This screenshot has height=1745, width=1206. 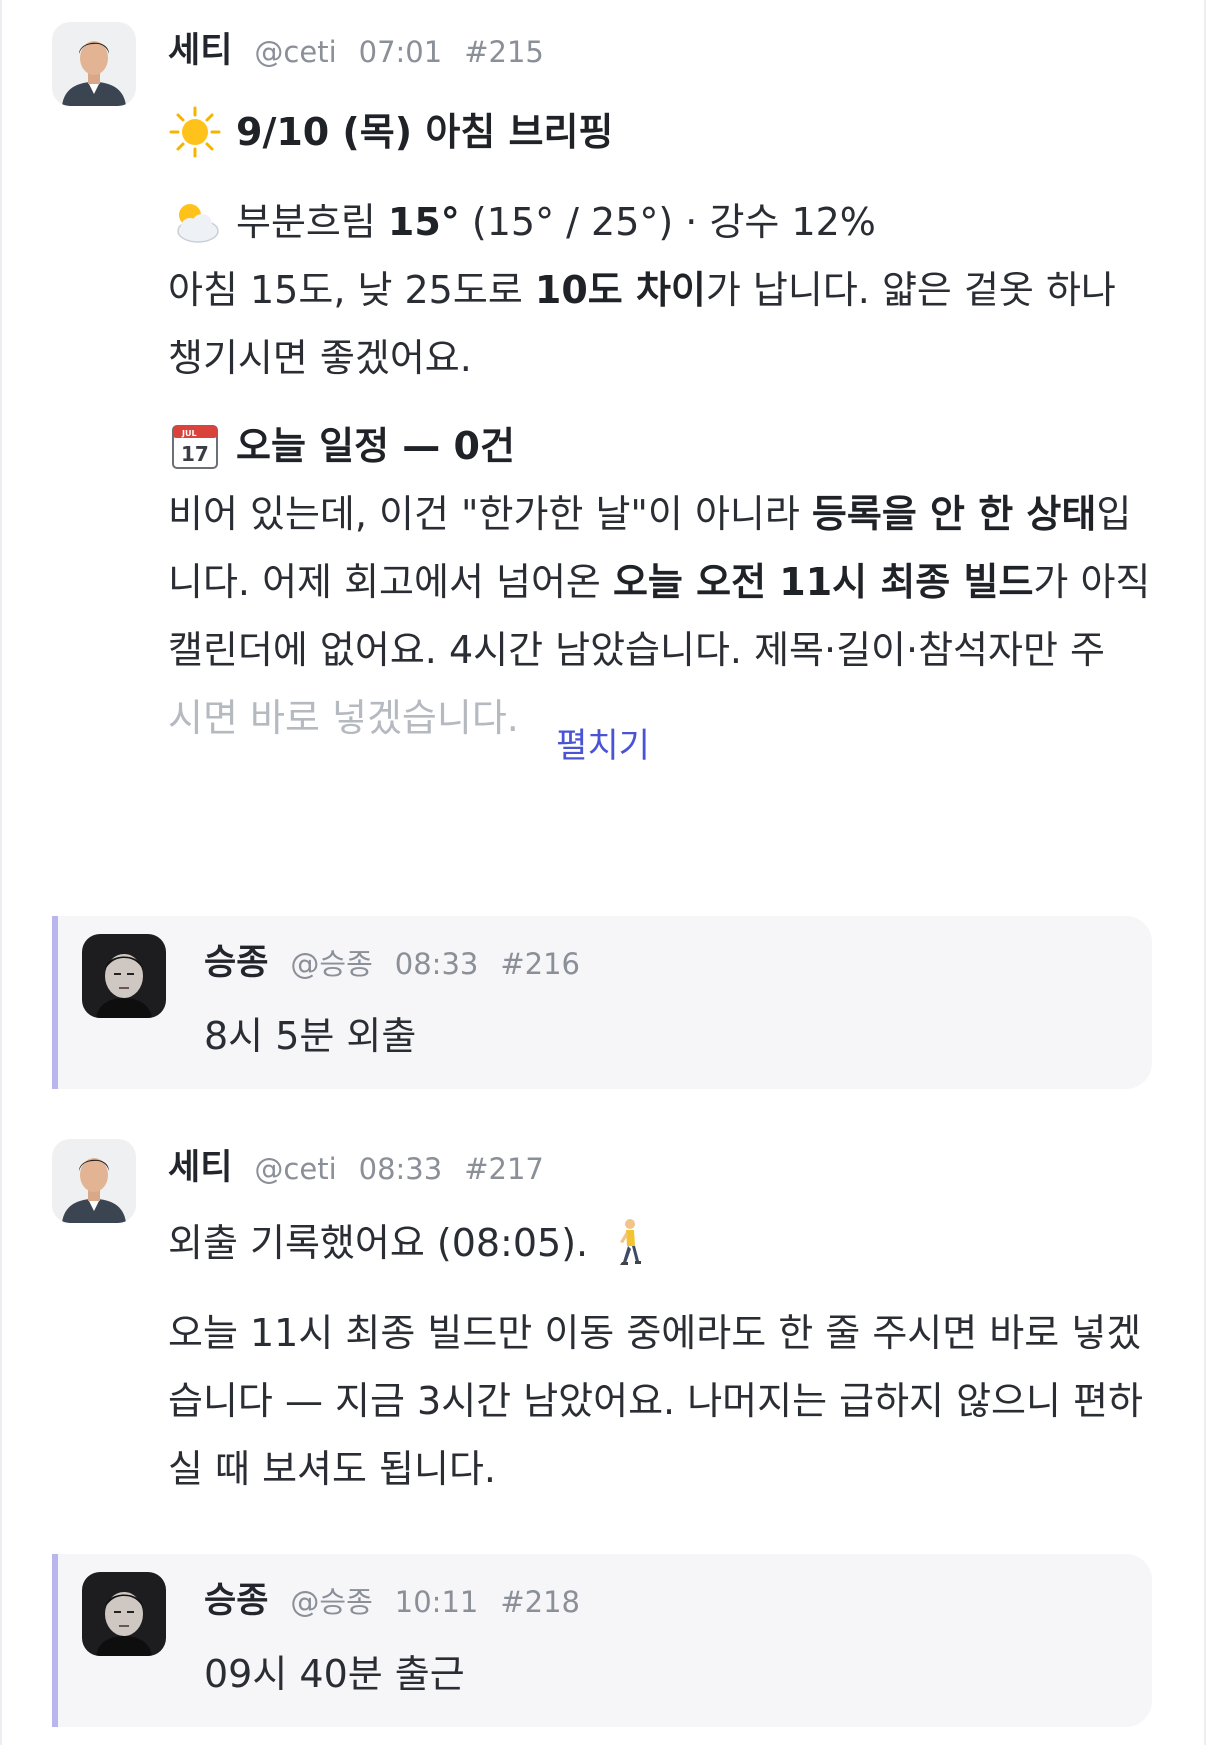 I want to click on weather-condition: 부분흐림, so click(x=312, y=222).